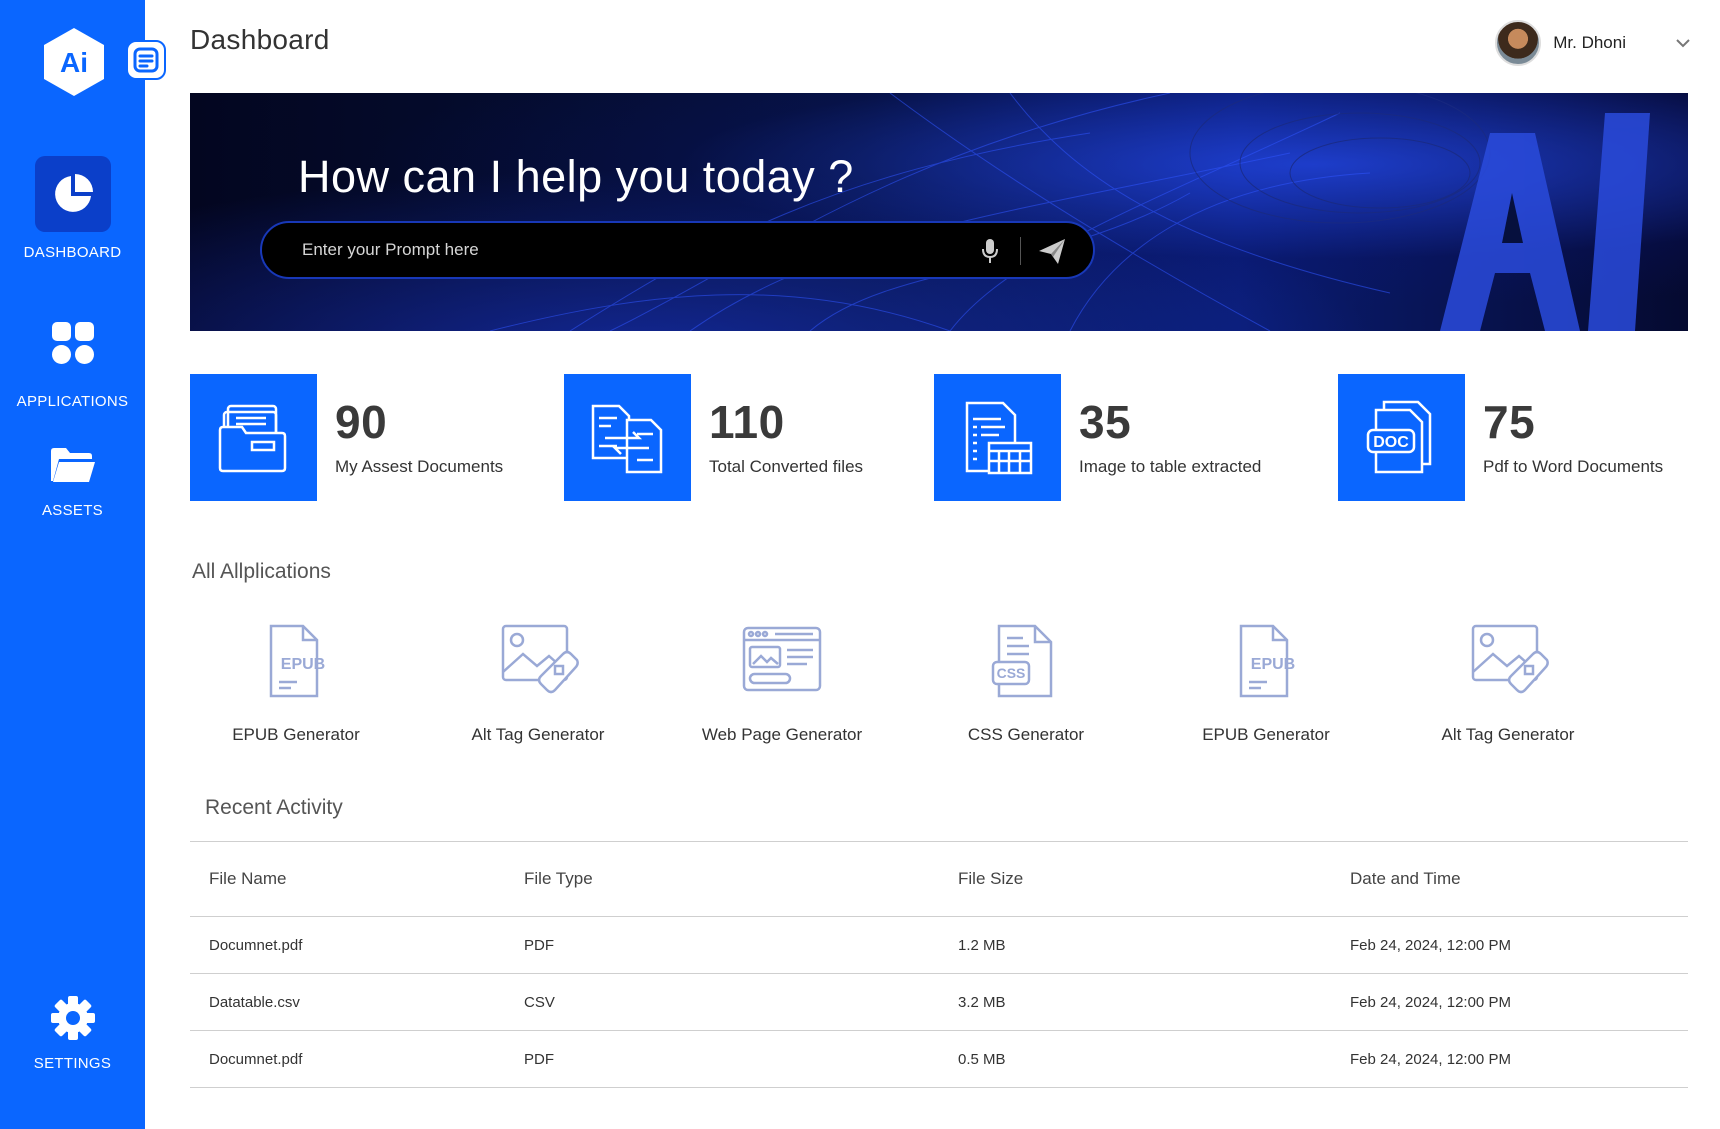 The image size is (1720, 1129). Describe the element at coordinates (1589, 43) in the screenshot. I see `user-name: Mr. Dhoni` at that location.